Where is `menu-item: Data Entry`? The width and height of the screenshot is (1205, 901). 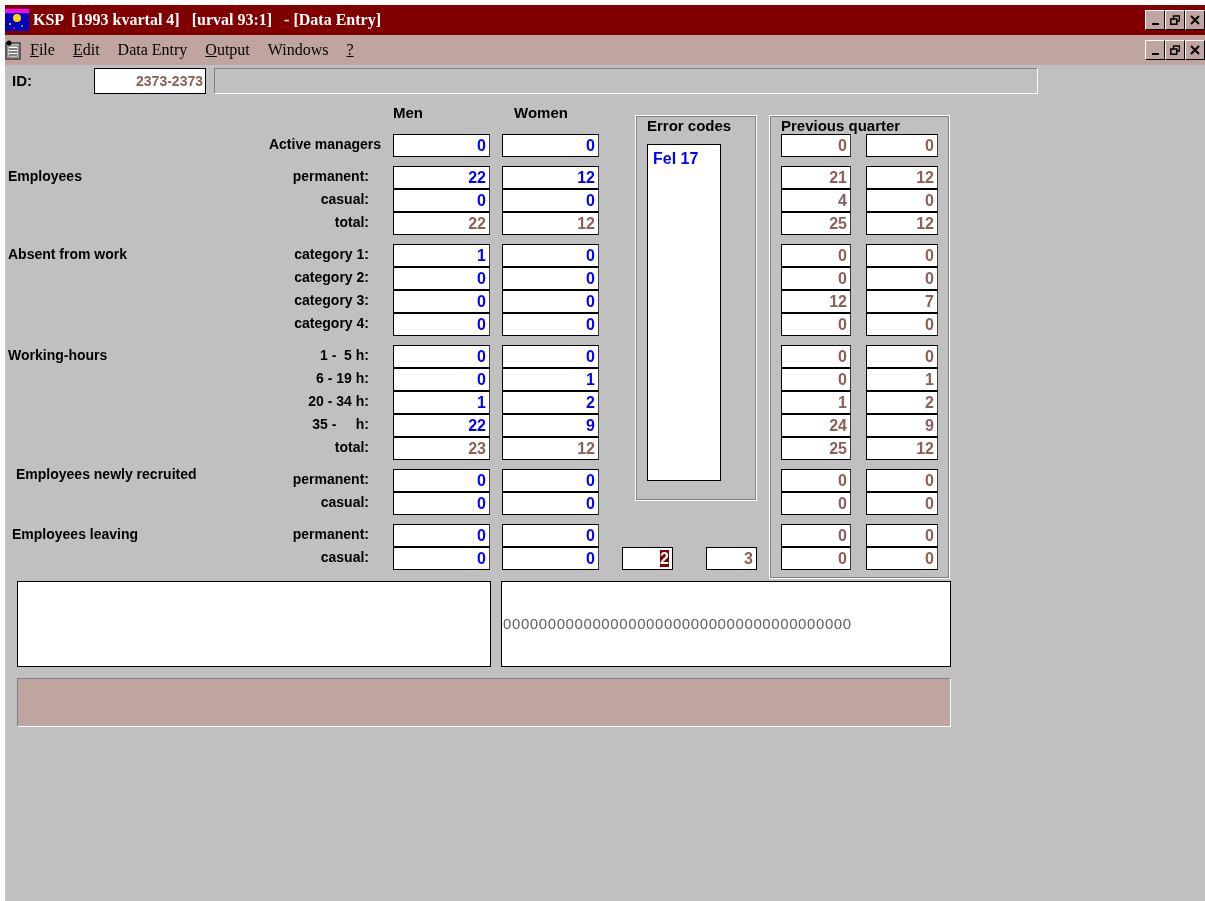 menu-item: Data Entry is located at coordinates (152, 50).